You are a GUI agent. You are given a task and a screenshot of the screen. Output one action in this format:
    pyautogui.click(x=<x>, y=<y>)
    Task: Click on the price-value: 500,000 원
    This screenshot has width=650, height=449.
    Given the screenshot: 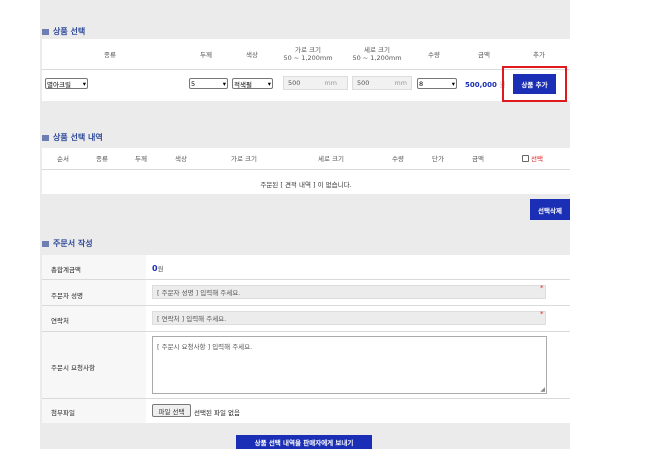 What is the action you would take?
    pyautogui.click(x=485, y=85)
    